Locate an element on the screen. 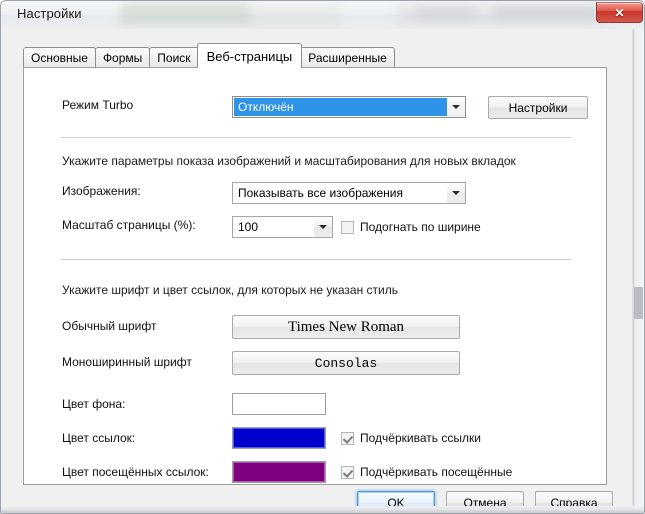 This screenshot has height=514, width=645. page-zoom-label: Масштаб страницы (%): is located at coordinates (129, 225).